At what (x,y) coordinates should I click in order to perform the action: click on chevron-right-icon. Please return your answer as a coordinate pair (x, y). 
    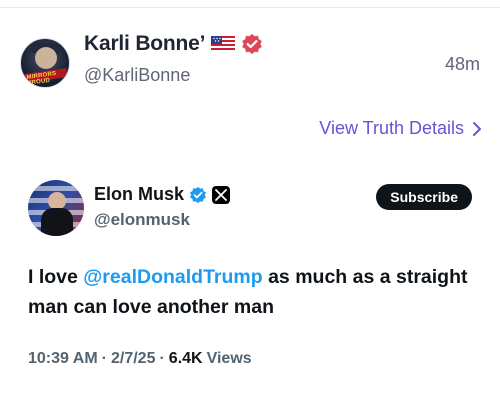
    Looking at the image, I should click on (477, 129).